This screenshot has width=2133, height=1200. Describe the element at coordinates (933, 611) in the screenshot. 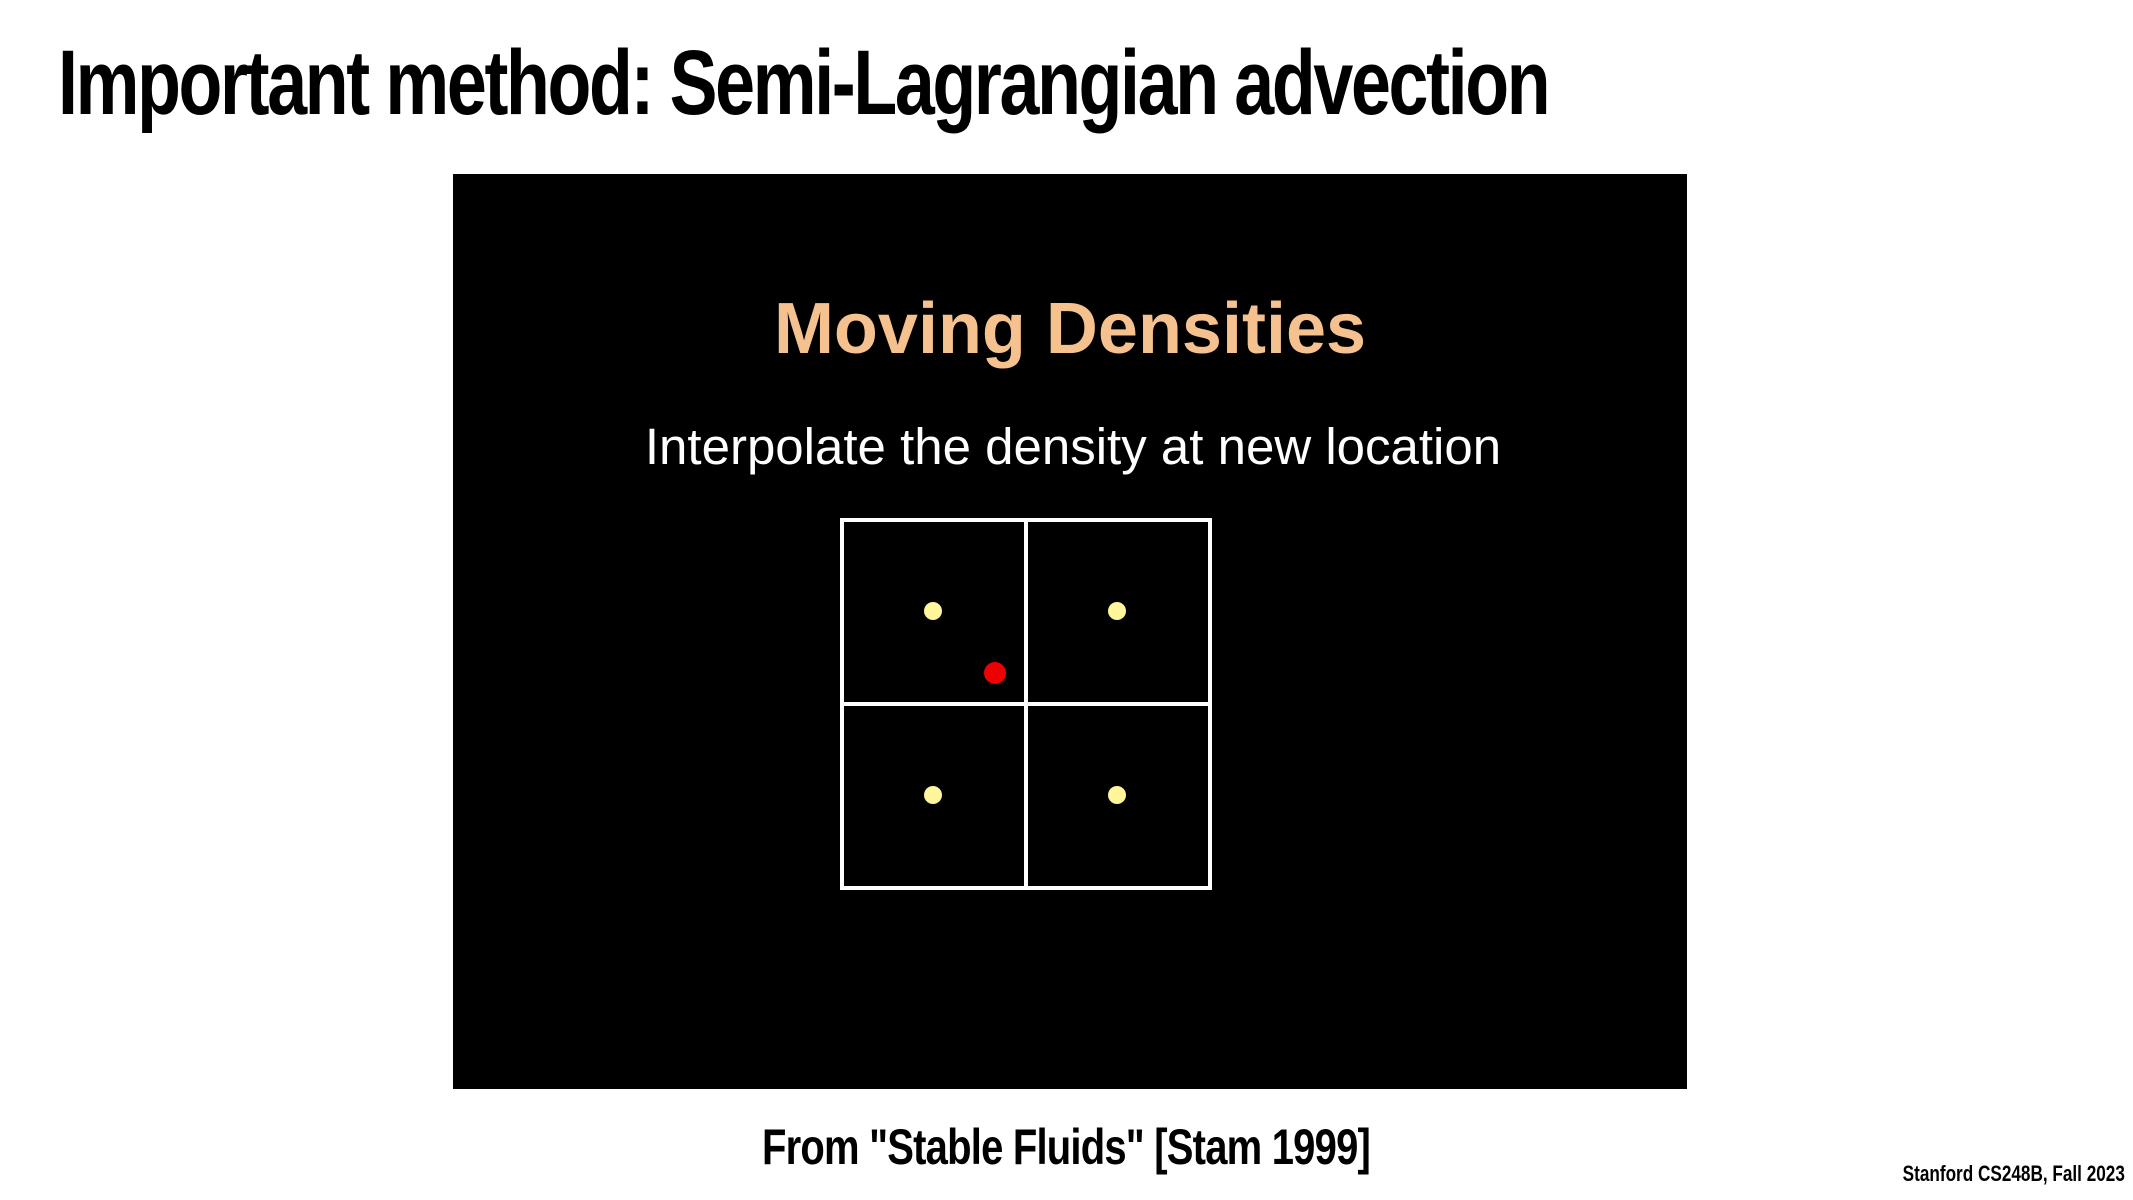

I see `cell-center-point-top-left` at that location.